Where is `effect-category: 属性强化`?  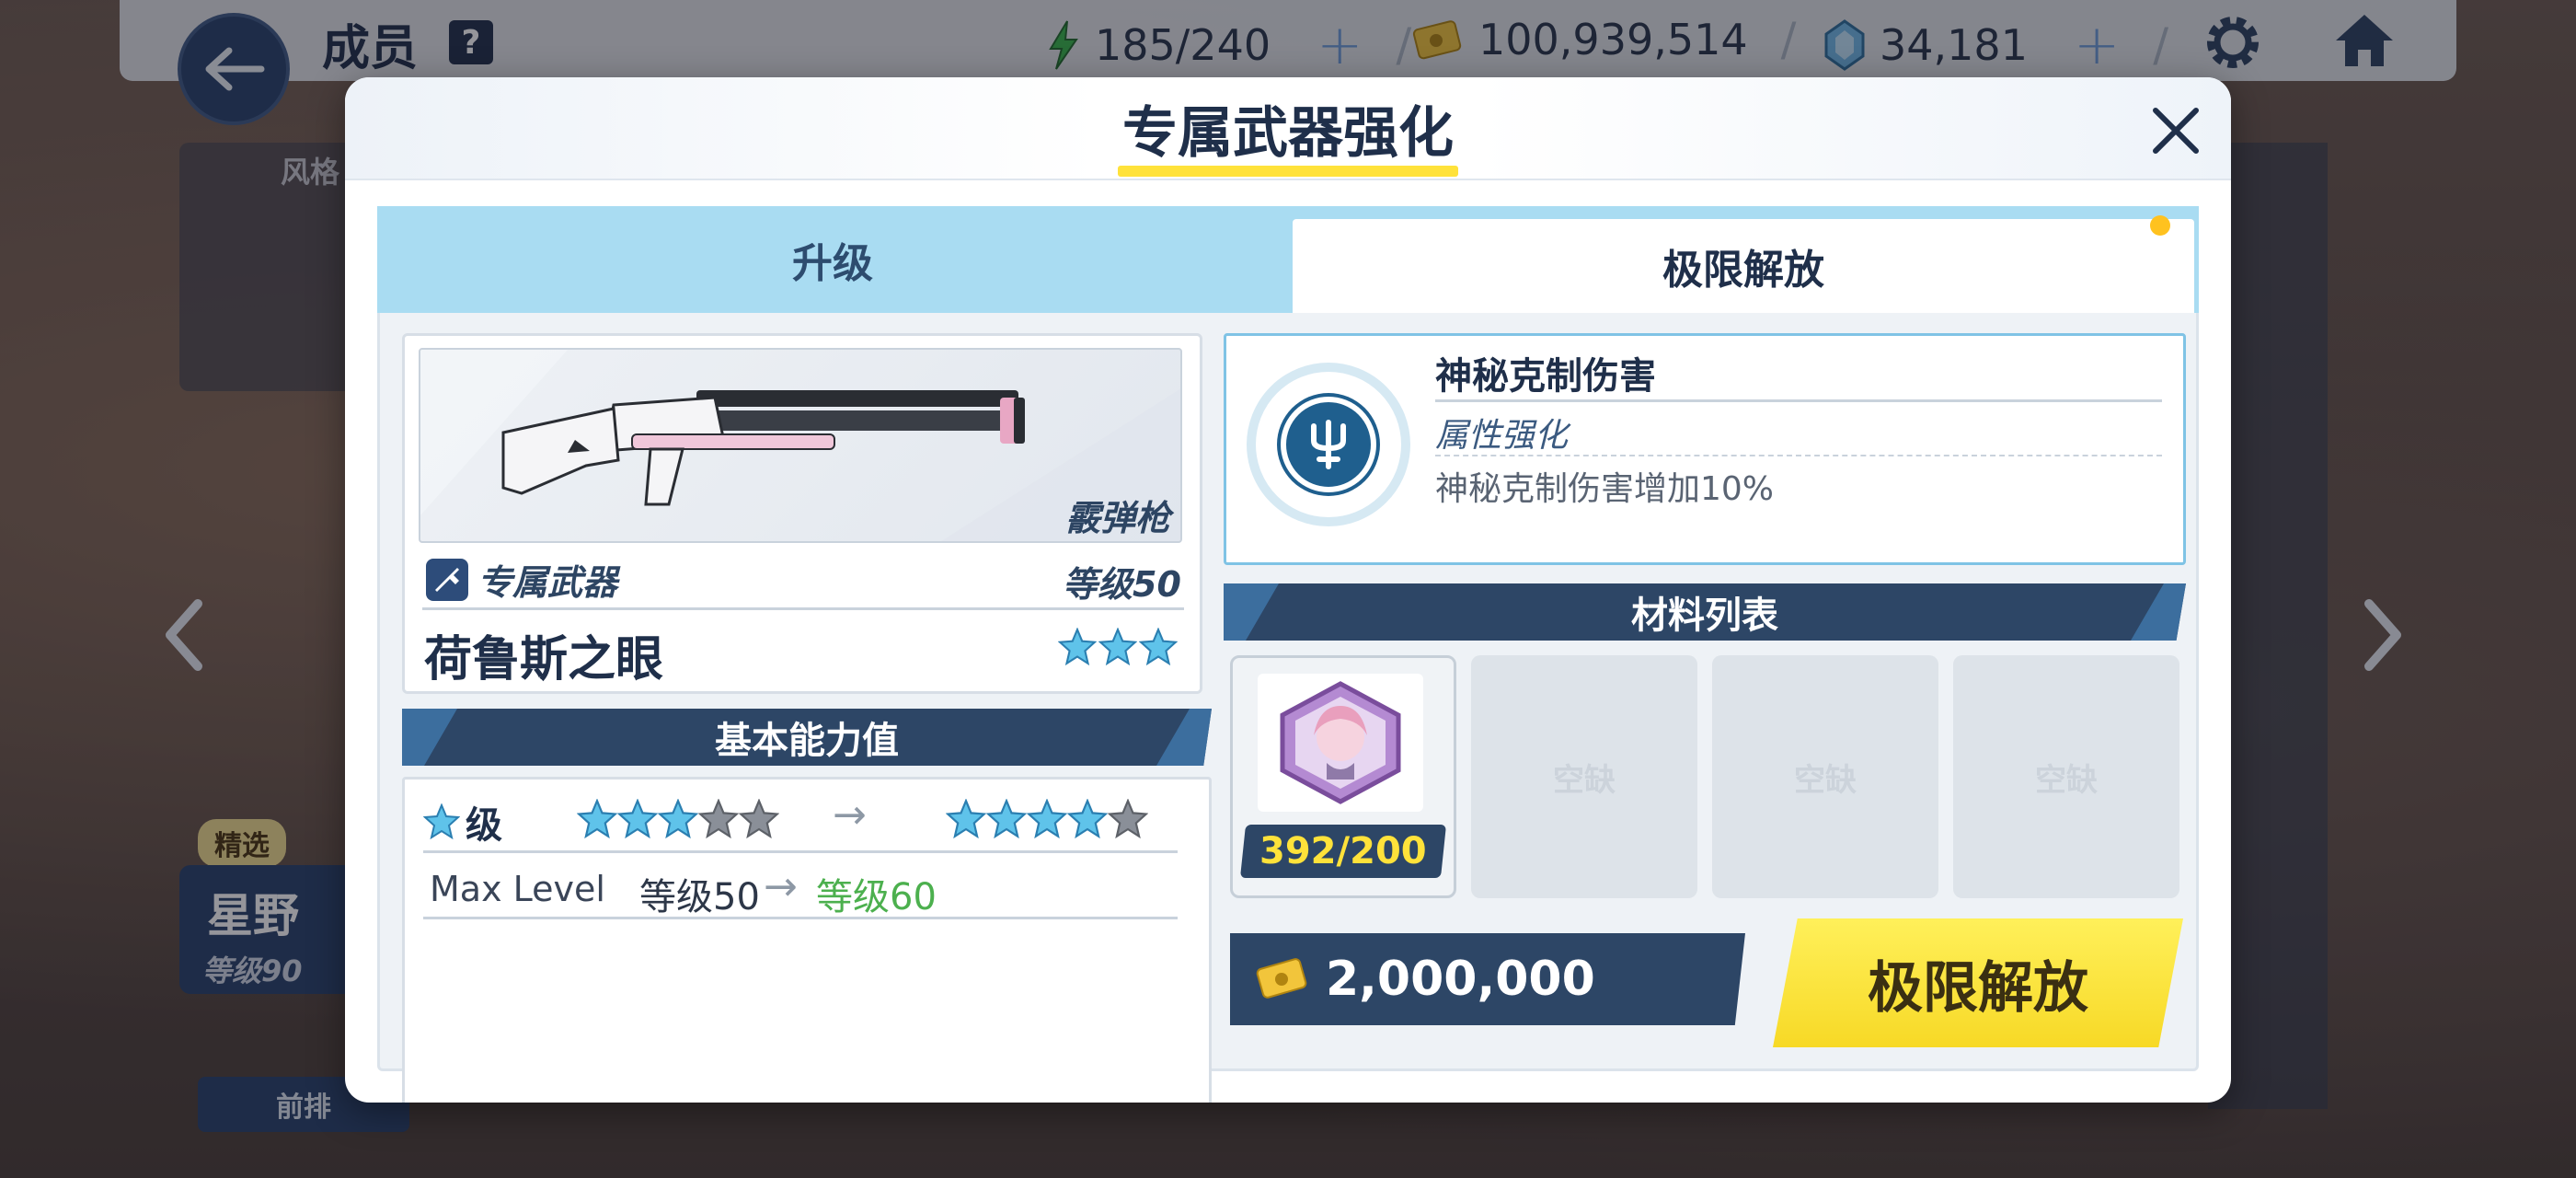
effect-category: 属性强化 is located at coordinates (1502, 436).